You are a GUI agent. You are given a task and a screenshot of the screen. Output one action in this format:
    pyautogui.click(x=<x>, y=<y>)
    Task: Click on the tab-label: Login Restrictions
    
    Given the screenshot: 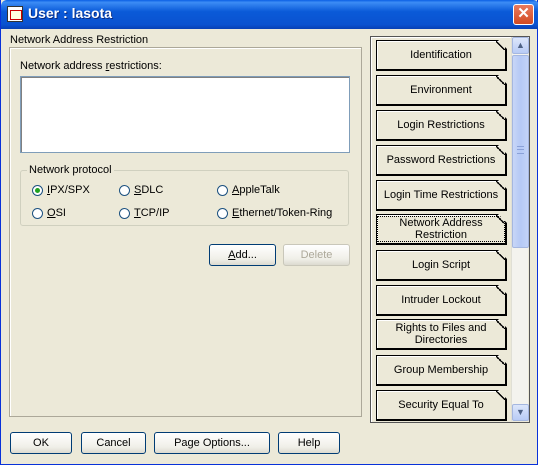 What is the action you would take?
    pyautogui.click(x=441, y=125)
    